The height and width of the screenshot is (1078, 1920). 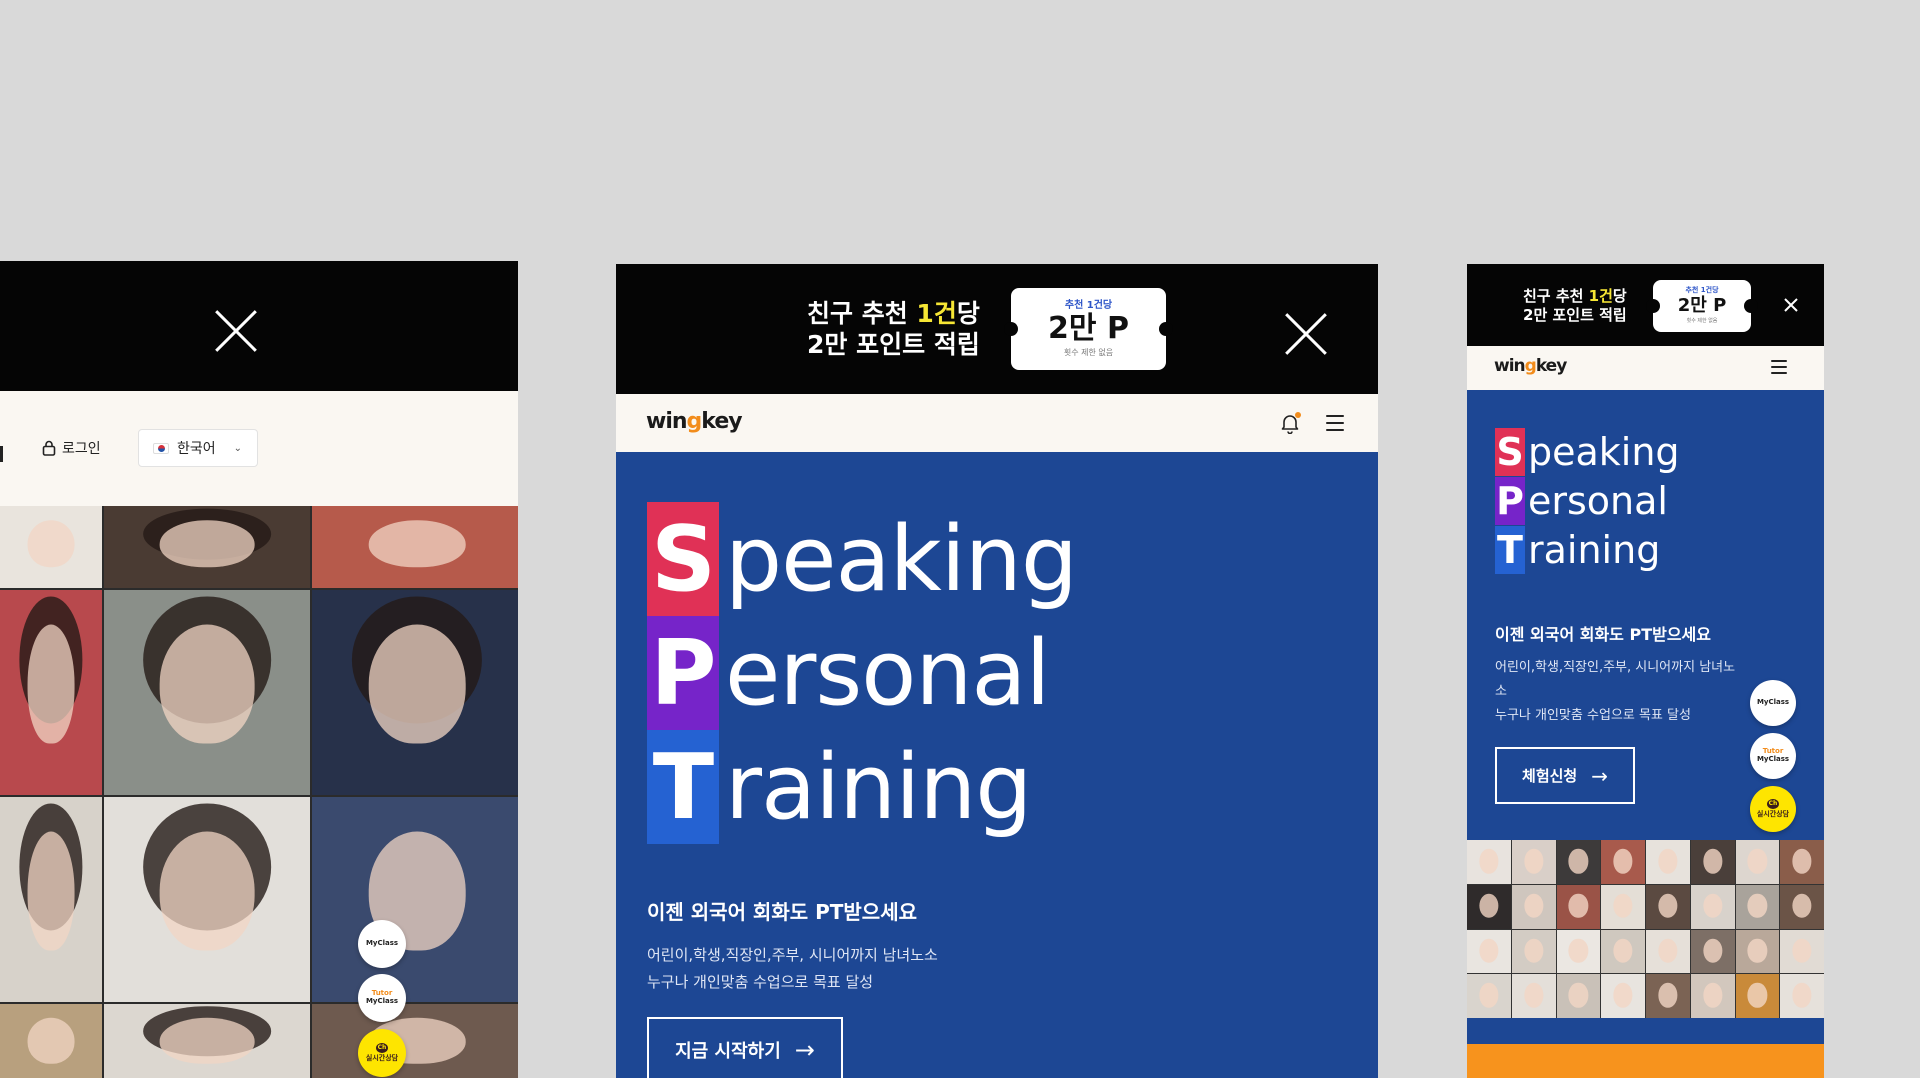 I want to click on logo-text-b: key, so click(x=721, y=421).